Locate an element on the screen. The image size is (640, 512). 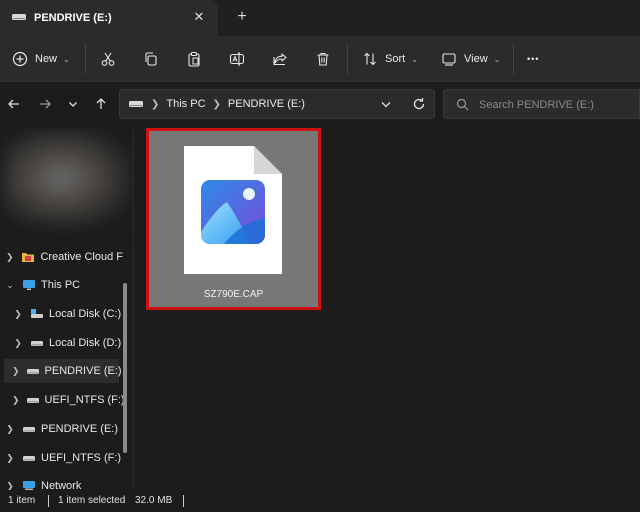
cut-icon is located at coordinates (108, 59).